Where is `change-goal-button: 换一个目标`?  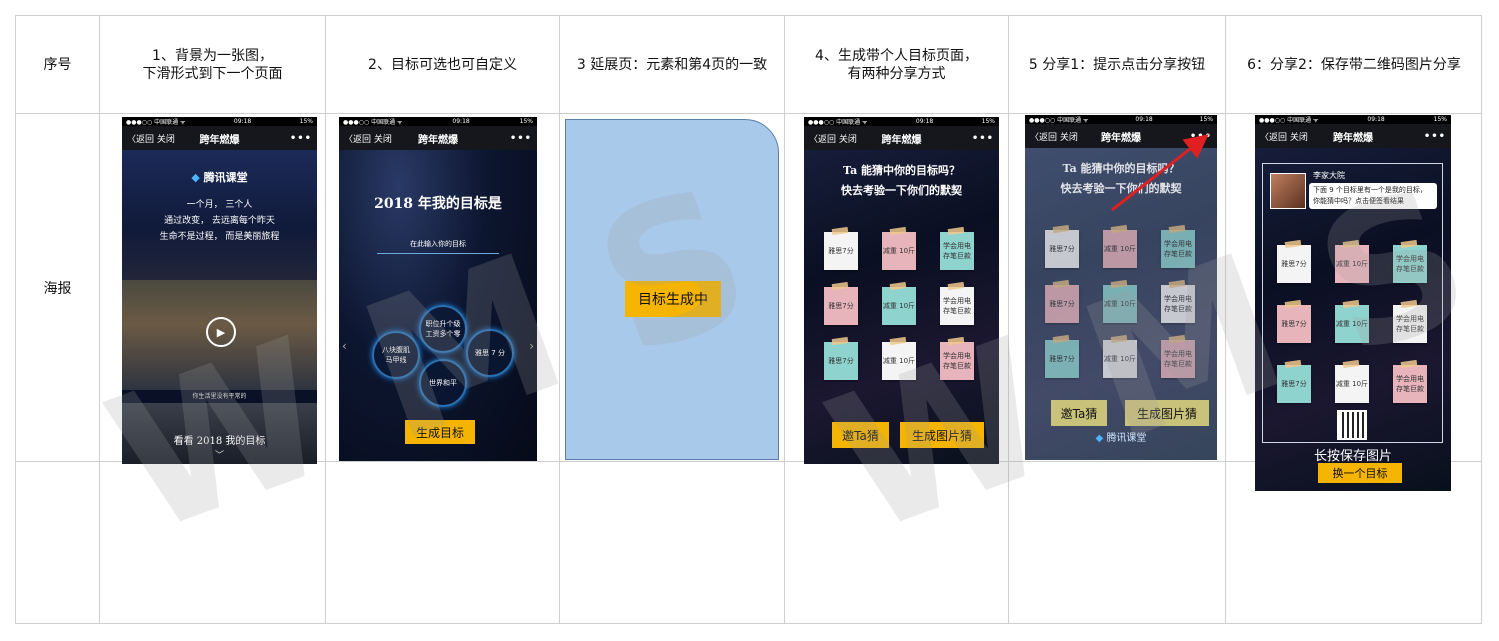
change-goal-button: 换一个目标 is located at coordinates (1360, 473).